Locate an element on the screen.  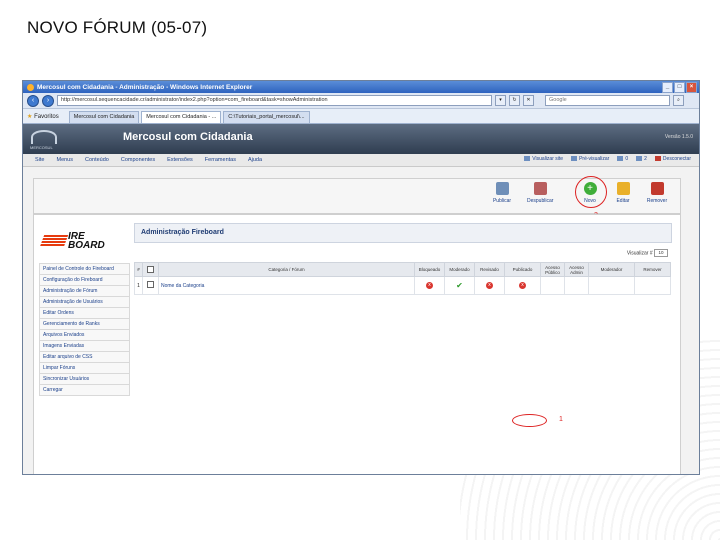
unpublish-label: Despublicar is located at coordinates (540, 201).